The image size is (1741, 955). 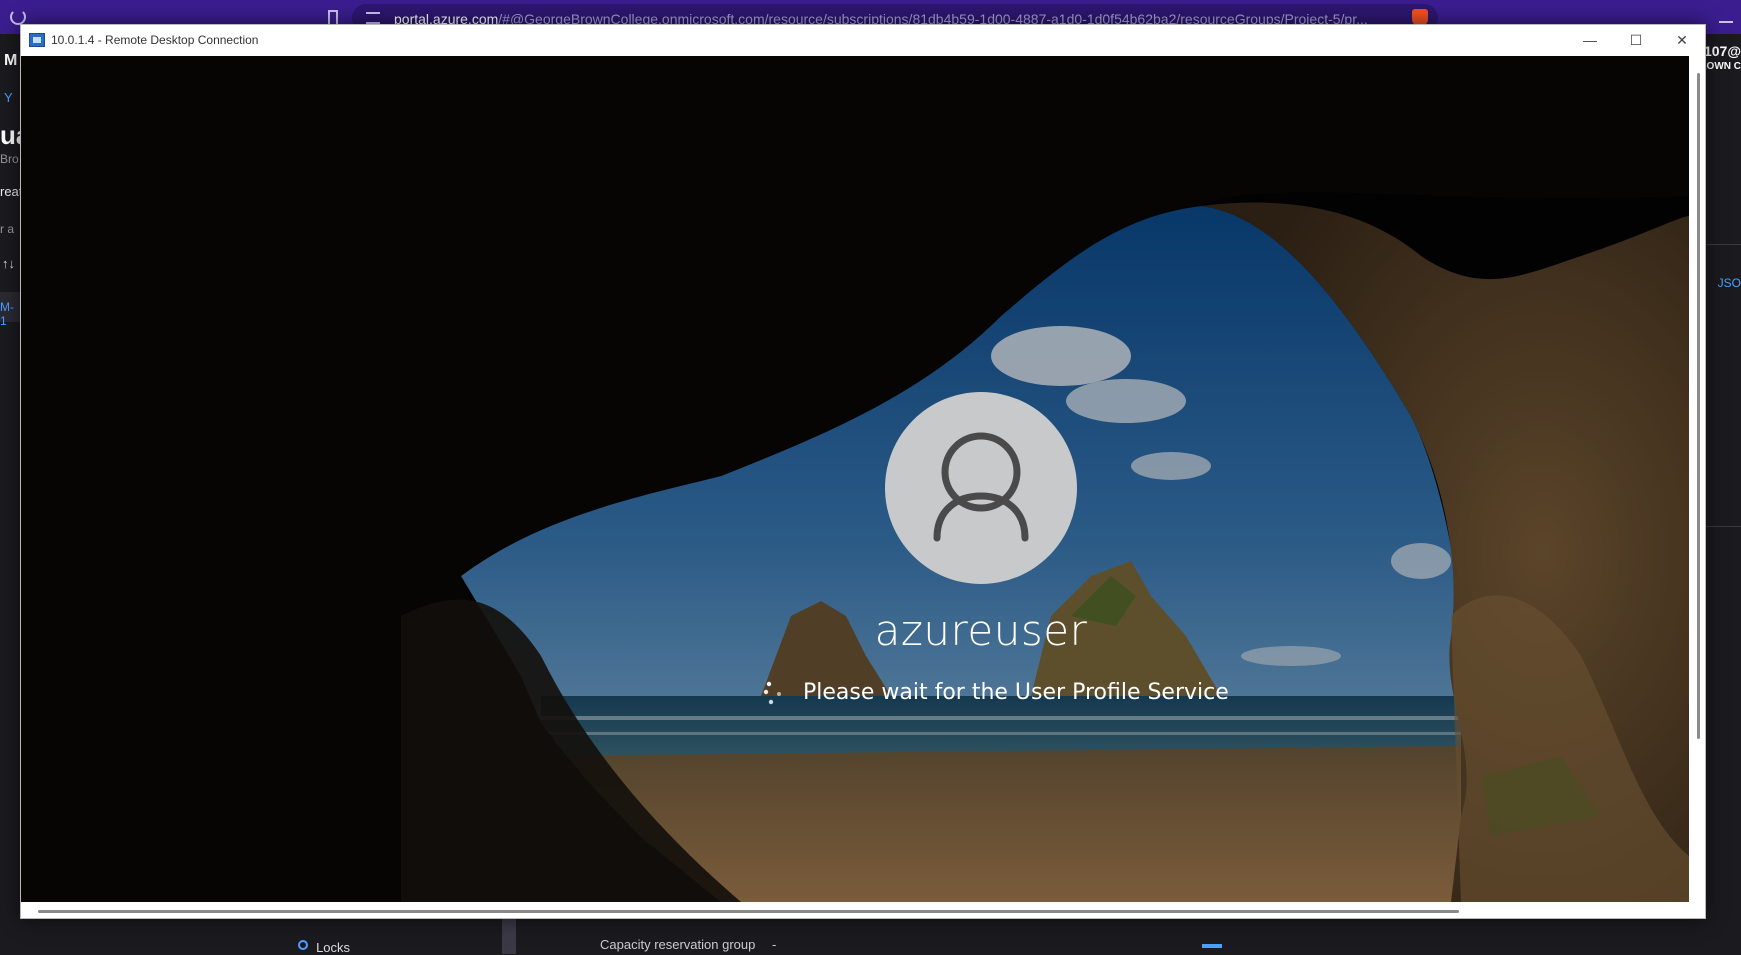 I want to click on vertical-scrollbar, so click(x=1698, y=406).